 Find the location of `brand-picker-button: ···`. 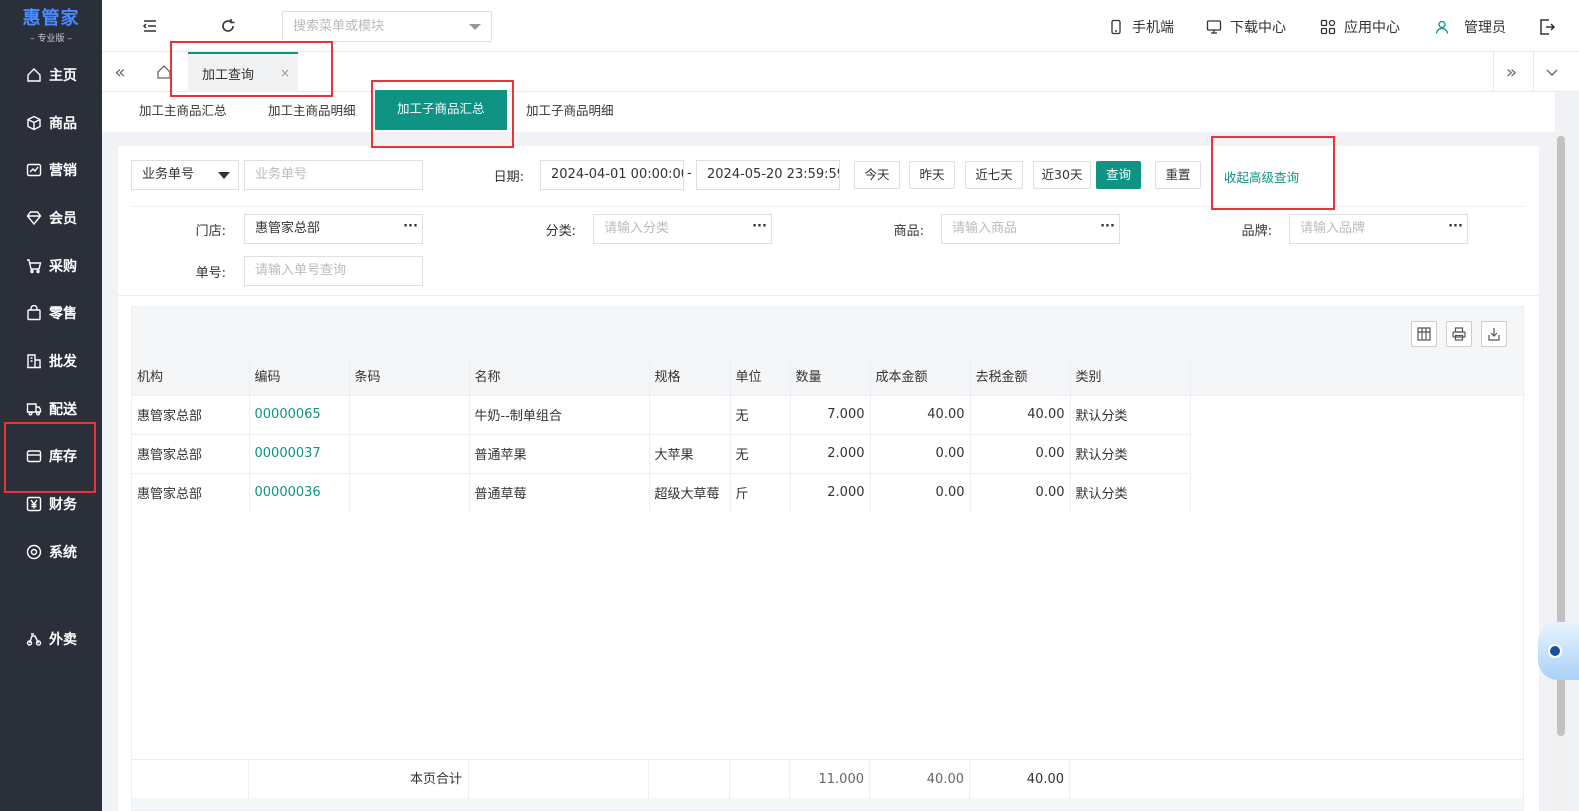

brand-picker-button: ··· is located at coordinates (1456, 229).